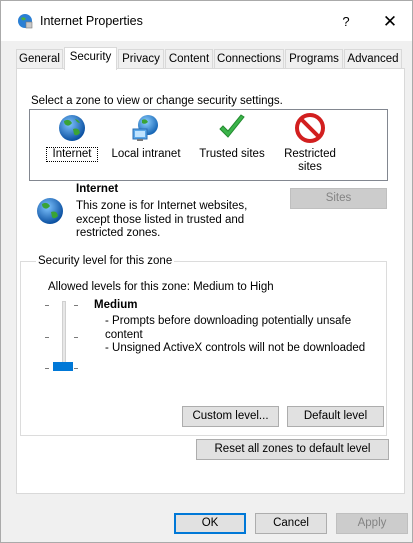  I want to click on zone-label-restricted-sites: Restricted sites, so click(310, 160).